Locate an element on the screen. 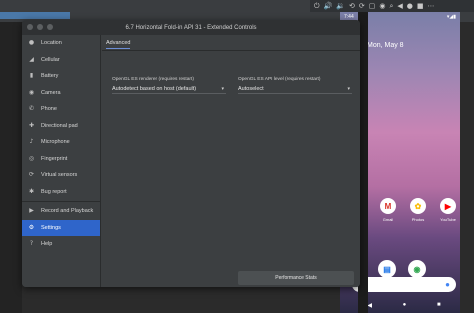 The image size is (474, 313). sidebar-item-label: Virtual sensors is located at coordinates (59, 175).